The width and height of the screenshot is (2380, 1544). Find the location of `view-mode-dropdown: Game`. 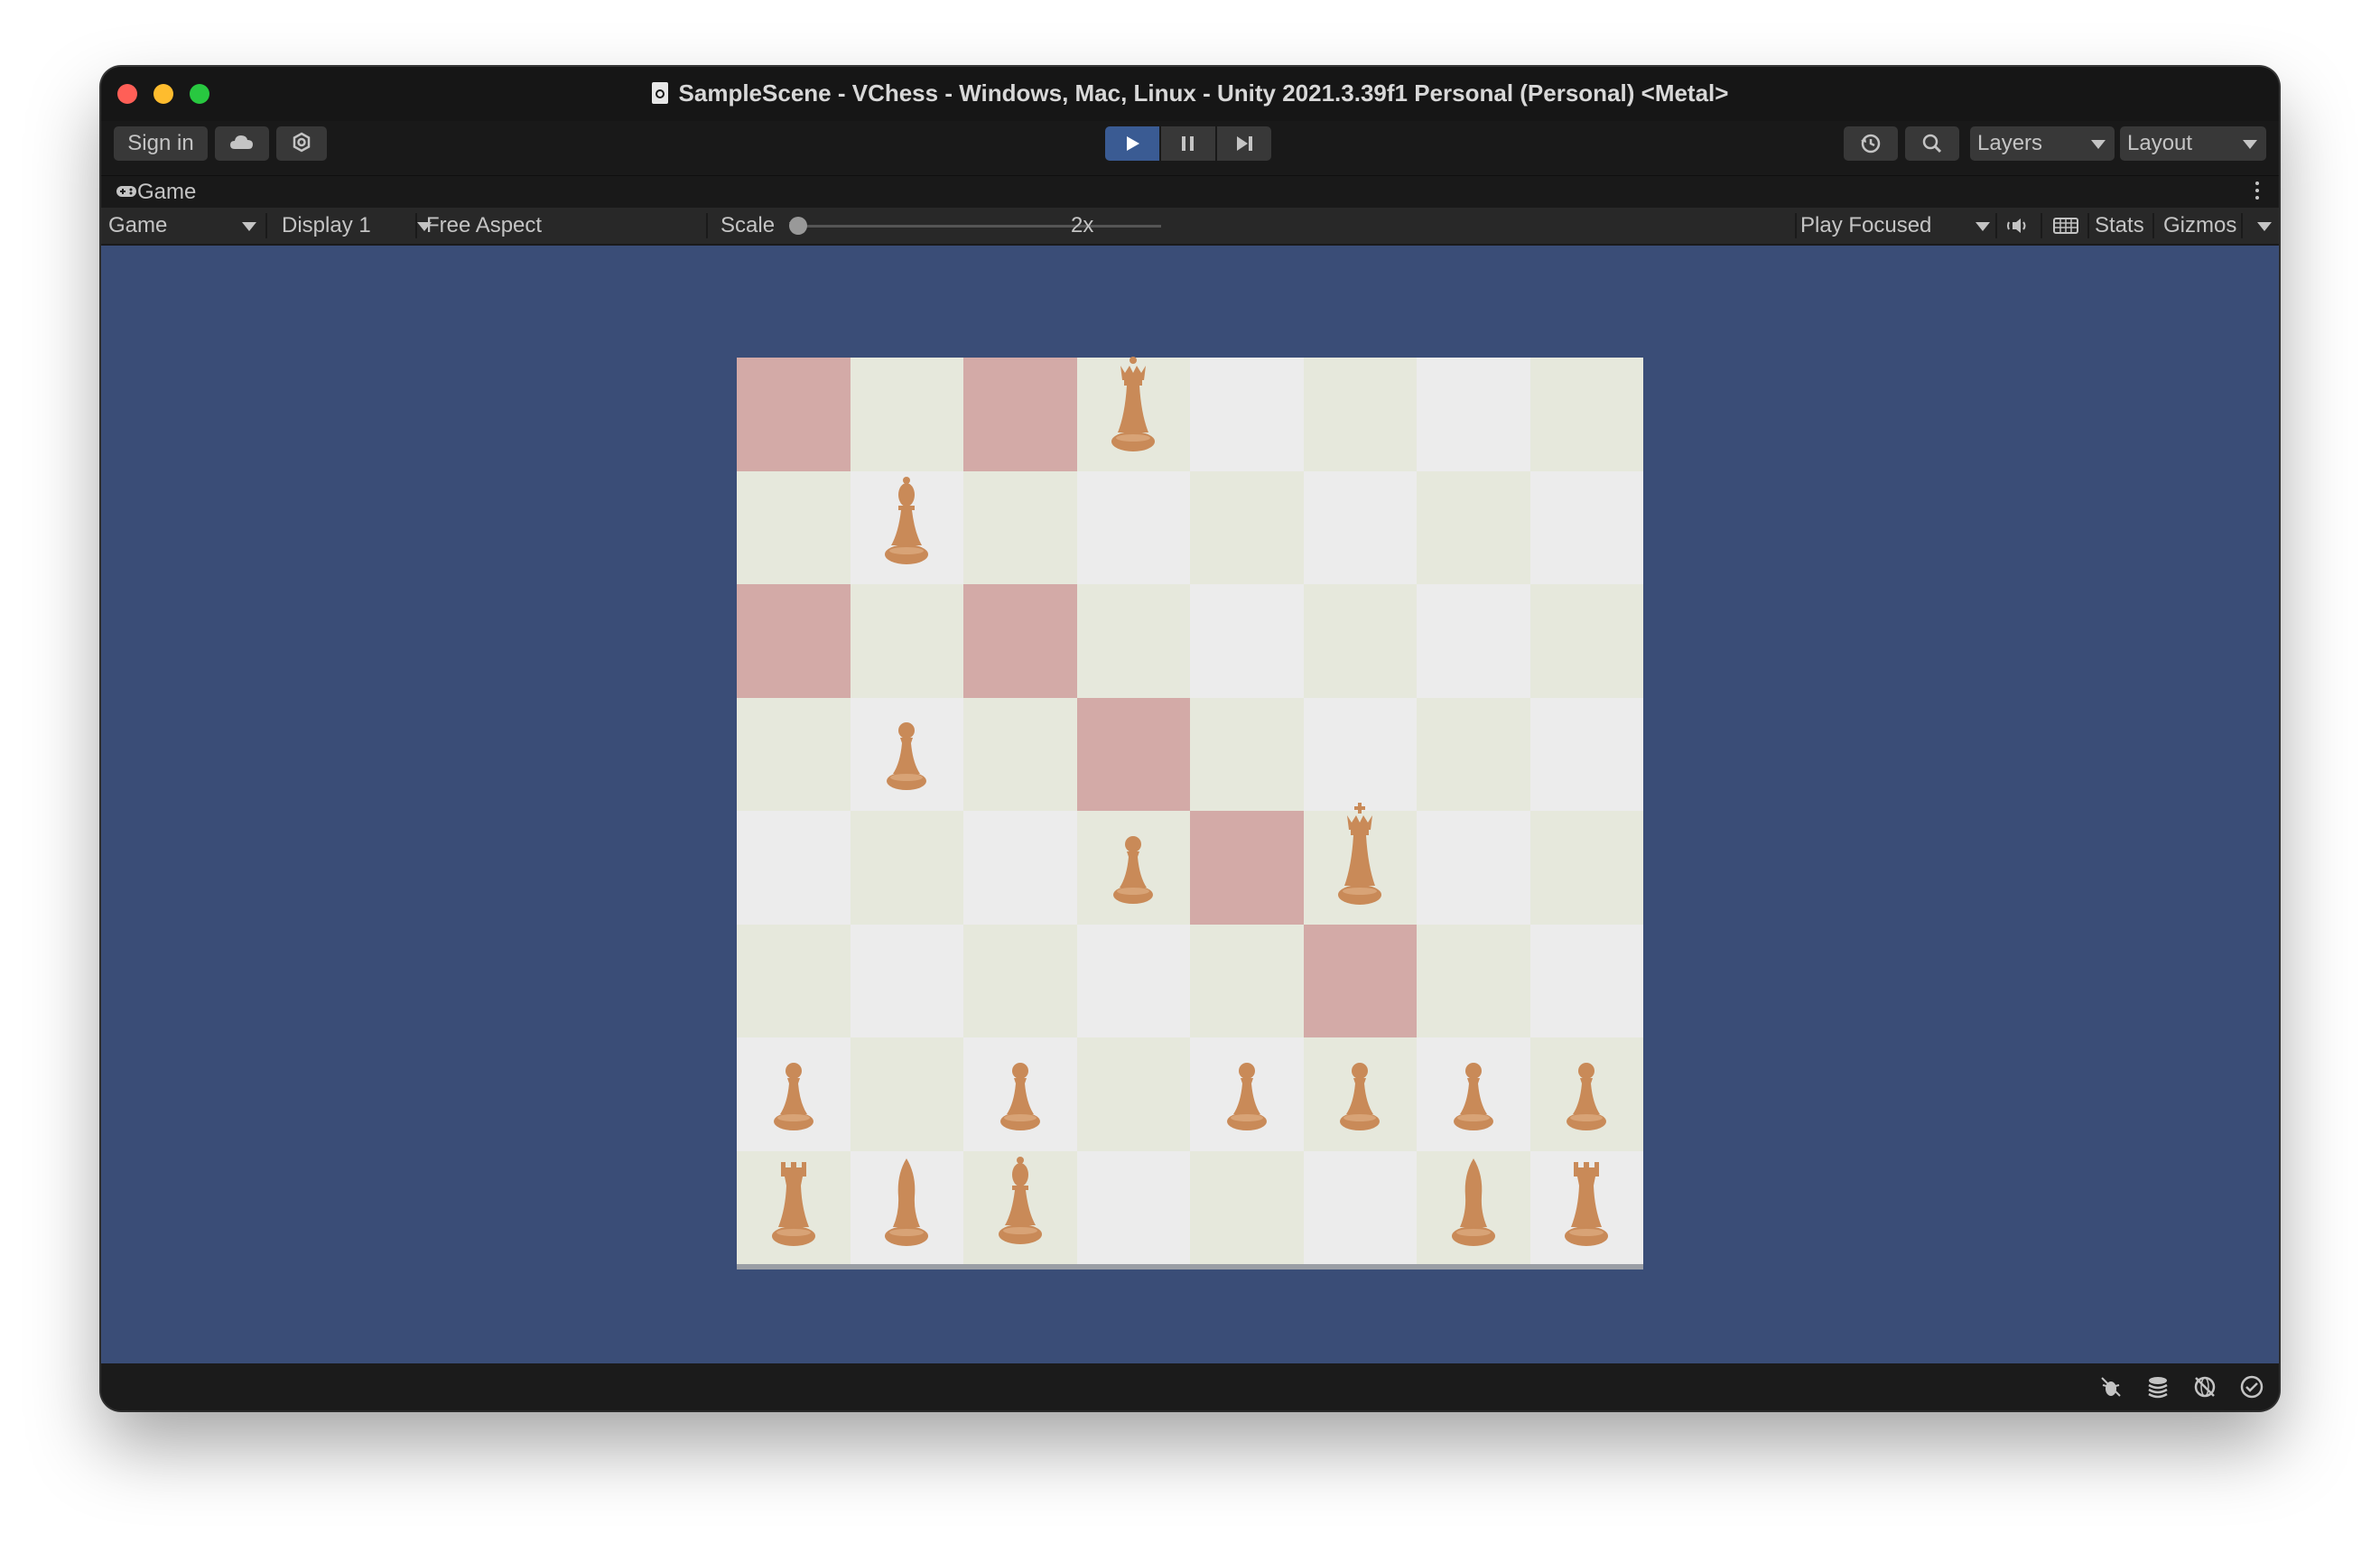

view-mode-dropdown: Game is located at coordinates (185, 226).